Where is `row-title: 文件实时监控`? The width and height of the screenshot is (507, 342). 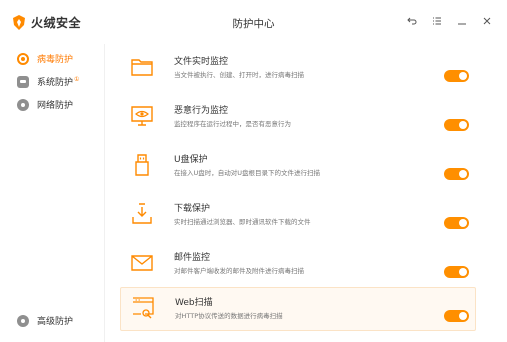 row-title: 文件实时监控 is located at coordinates (201, 62).